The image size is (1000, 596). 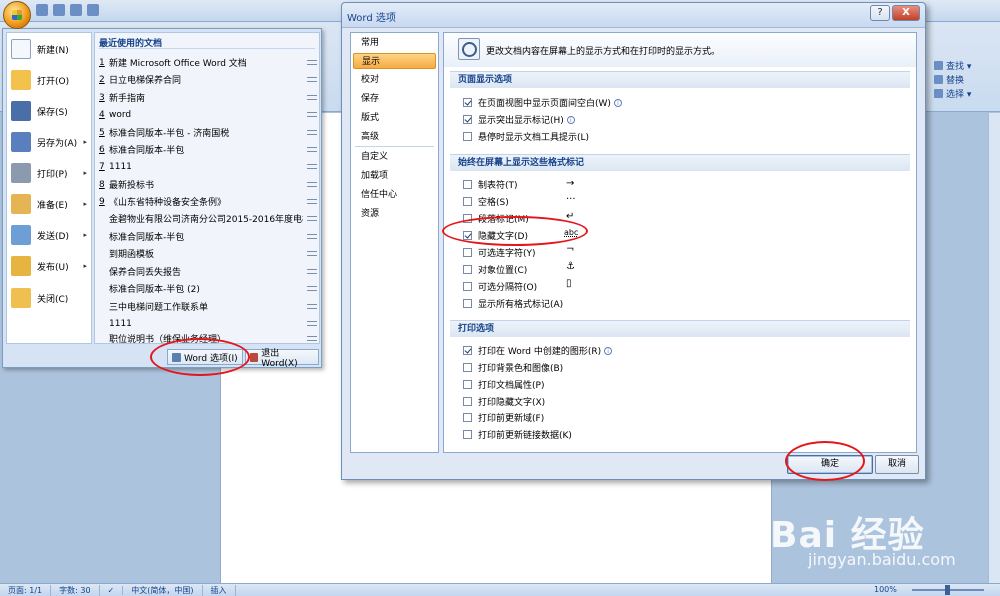 I want to click on option-paragraph-marks: 段落标记(M), so click(x=496, y=218).